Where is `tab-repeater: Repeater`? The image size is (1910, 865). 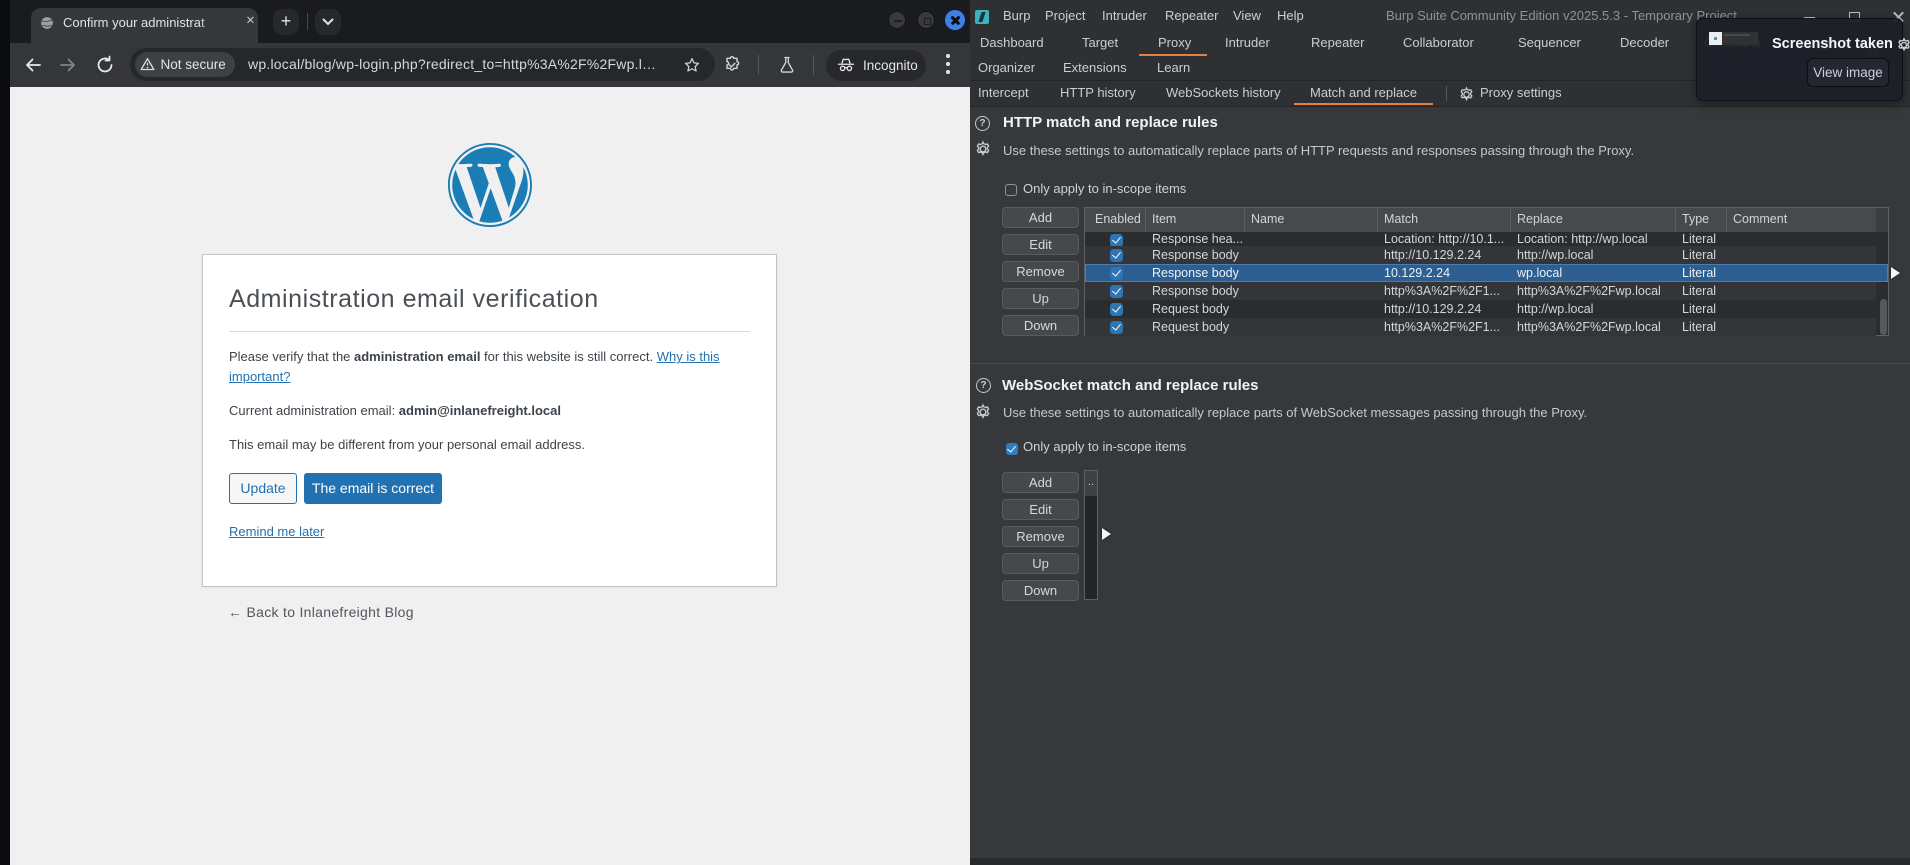
tab-repeater: Repeater is located at coordinates (1337, 42).